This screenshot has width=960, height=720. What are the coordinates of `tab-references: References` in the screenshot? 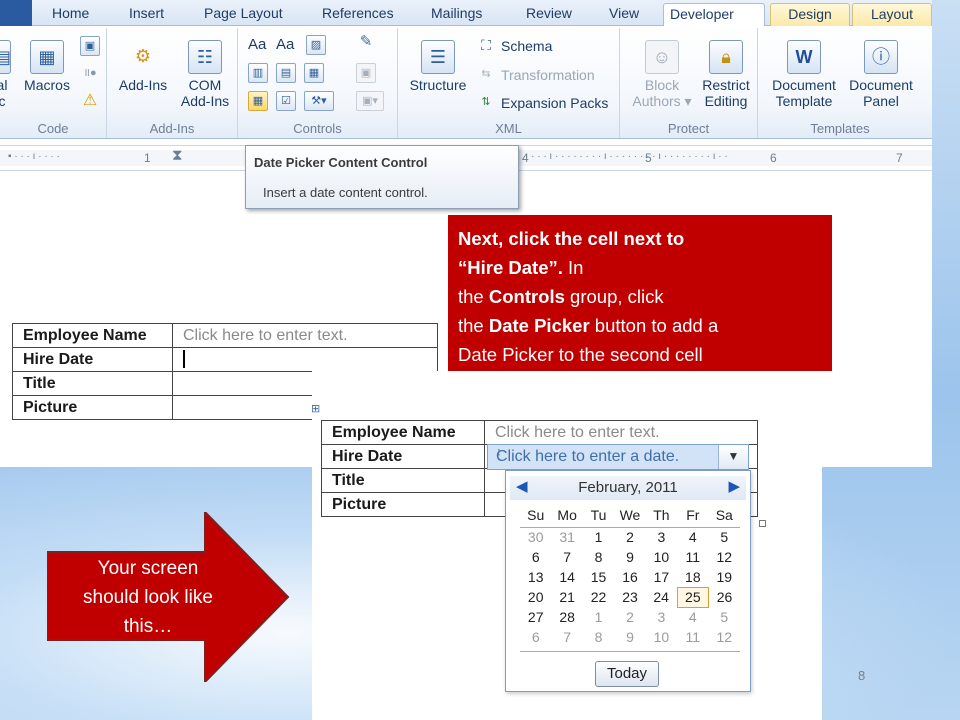 It's located at (358, 14).